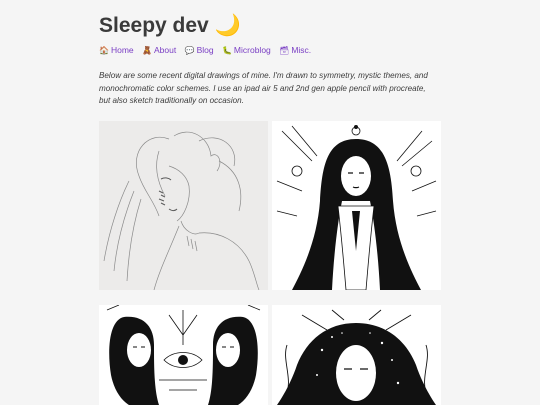  Describe the element at coordinates (227, 25) in the screenshot. I see `moon-icon: 🌙` at that location.